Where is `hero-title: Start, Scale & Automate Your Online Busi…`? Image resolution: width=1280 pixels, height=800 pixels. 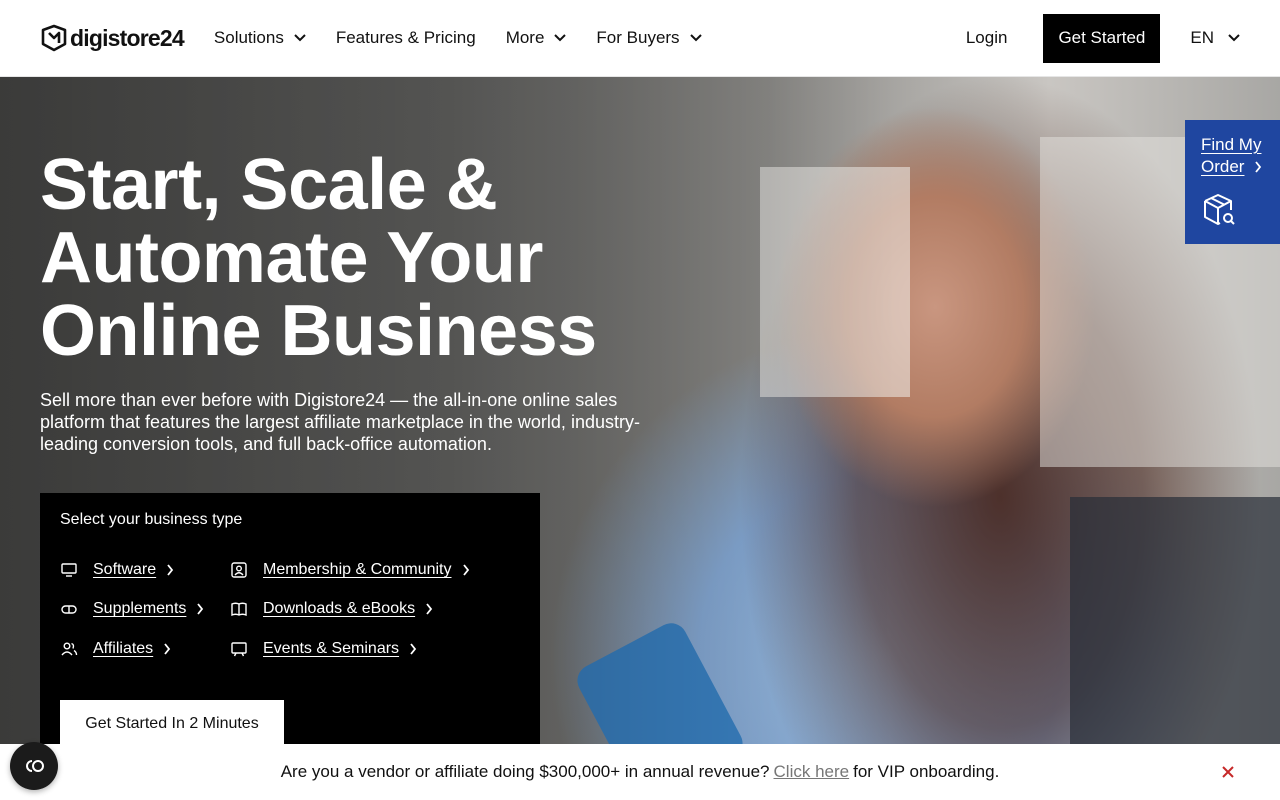
hero-title: Start, Scale & Automate Your Online Busi… is located at coordinates (360, 258).